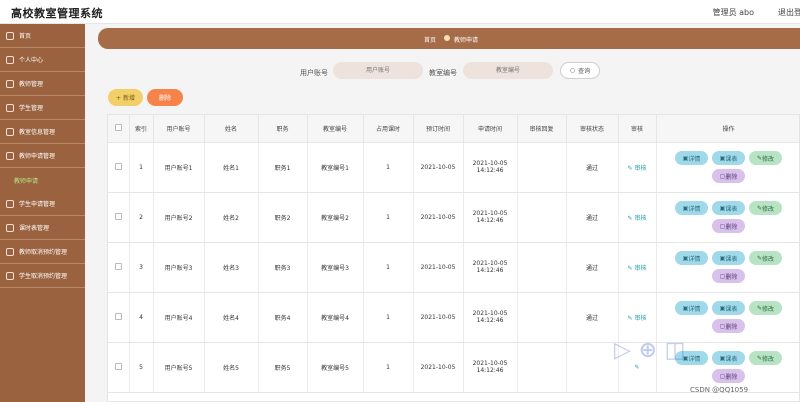 Image resolution: width=800 pixels, height=402 pixels. Describe the element at coordinates (283, 367) in the screenshot. I see `cell-title: 职务5` at that location.